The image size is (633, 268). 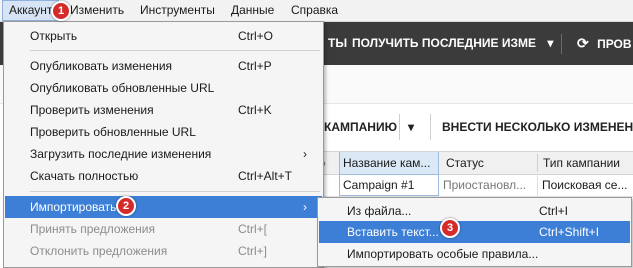 I want to click on menu-item-shortcut: Ctrl+P, so click(x=255, y=66).